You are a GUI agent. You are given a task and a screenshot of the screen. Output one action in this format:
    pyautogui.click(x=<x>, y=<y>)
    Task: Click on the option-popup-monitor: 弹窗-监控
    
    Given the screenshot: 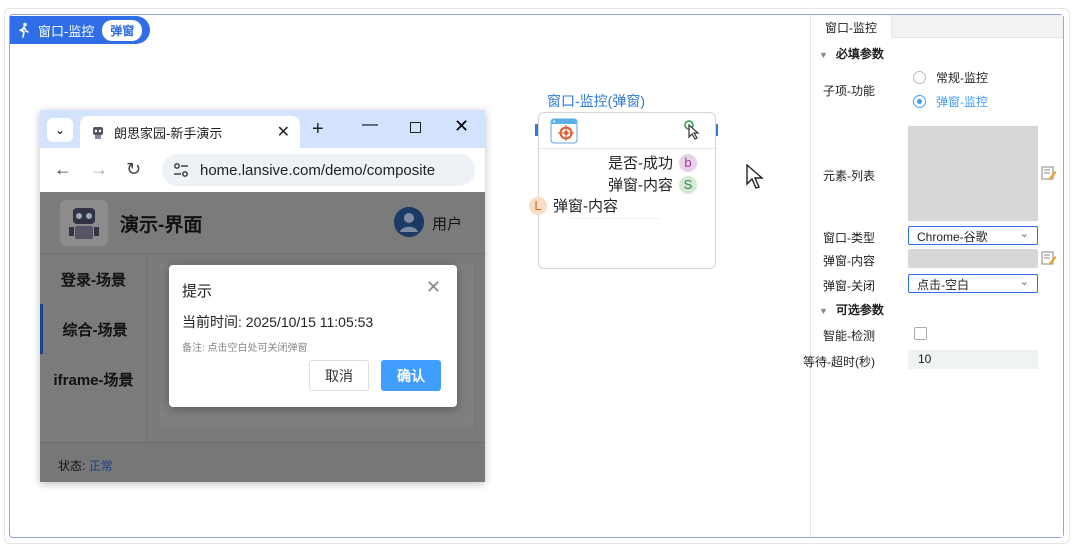 What is the action you would take?
    pyautogui.click(x=950, y=101)
    